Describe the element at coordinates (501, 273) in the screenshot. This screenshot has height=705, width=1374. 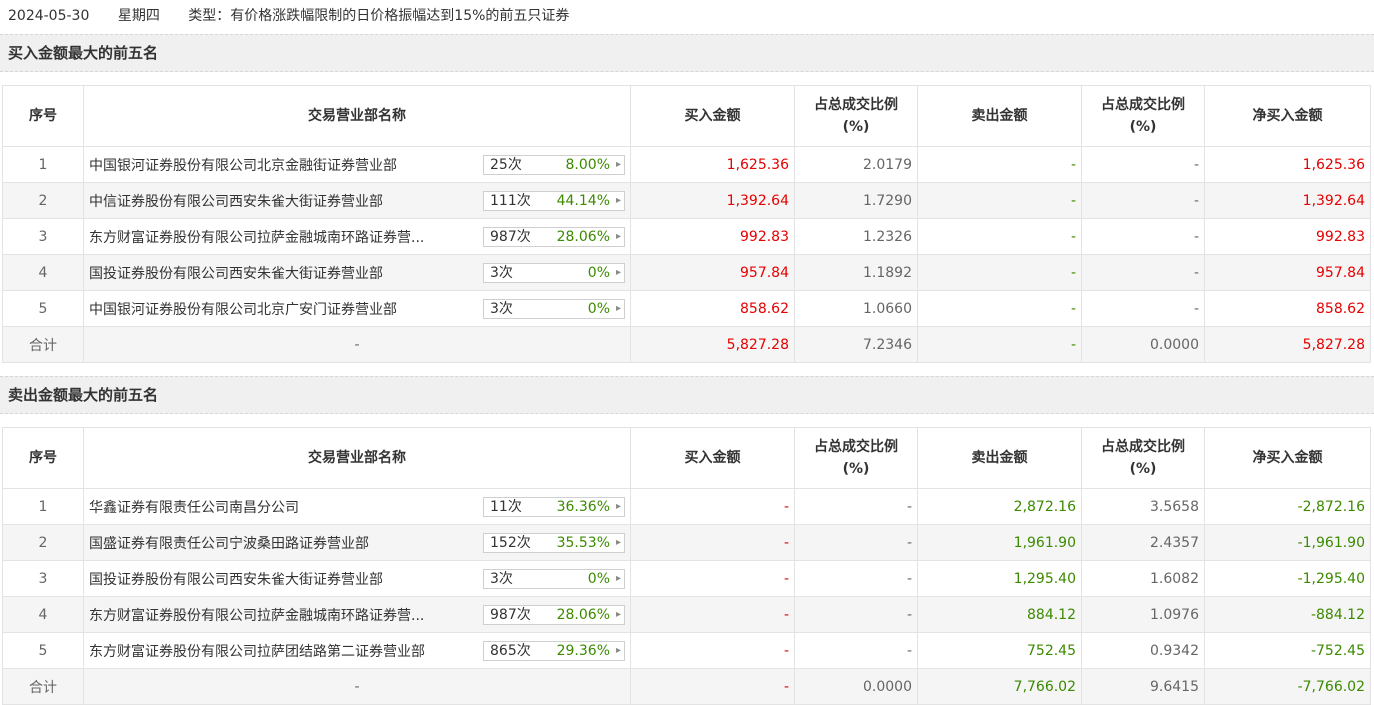
I see `appearance-count: 3次` at that location.